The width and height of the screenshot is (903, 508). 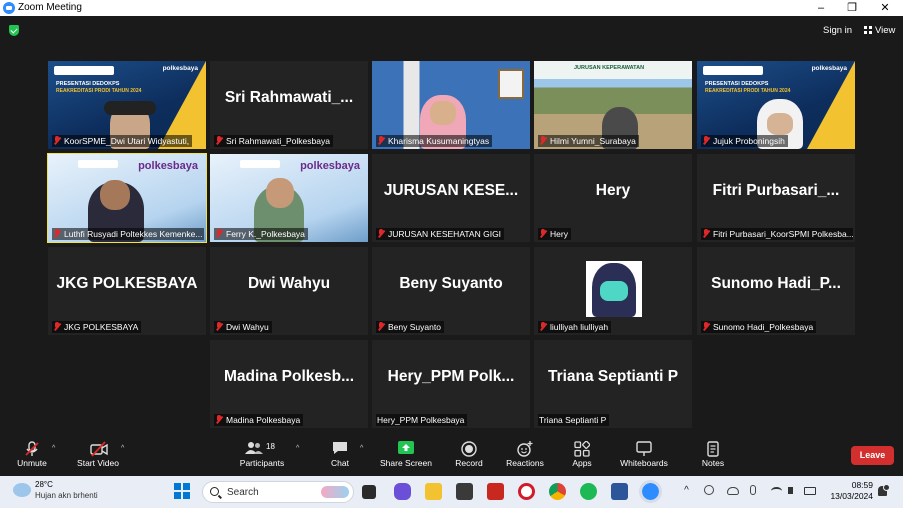 What do you see at coordinates (369, 492) in the screenshot?
I see `task-view-icon` at bounding box center [369, 492].